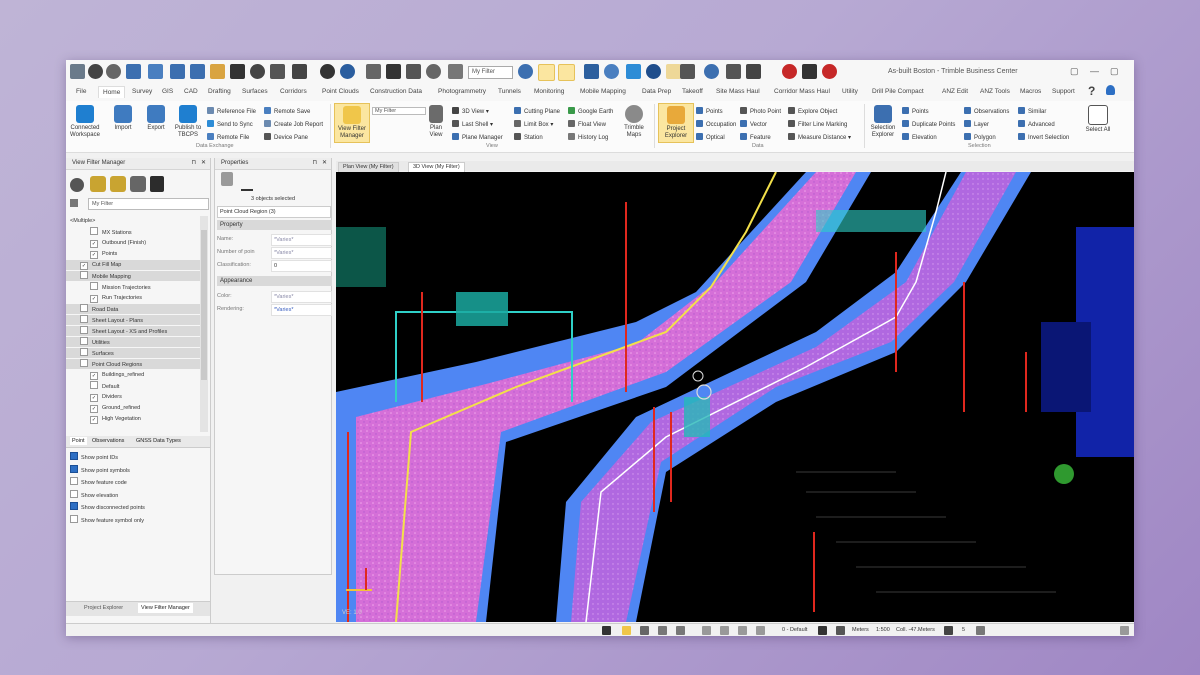 This screenshot has width=1200, height=675. I want to click on elevation-button: Elevation, so click(919, 137).